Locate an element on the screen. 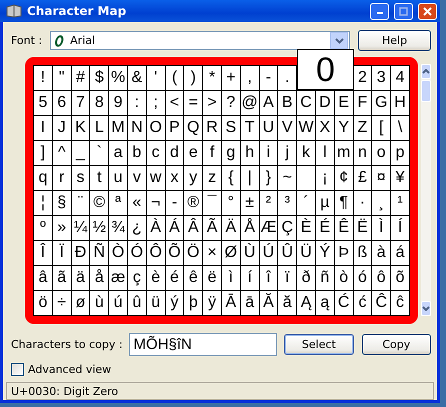 This screenshot has width=446, height=407. character-cell: % is located at coordinates (118, 78).